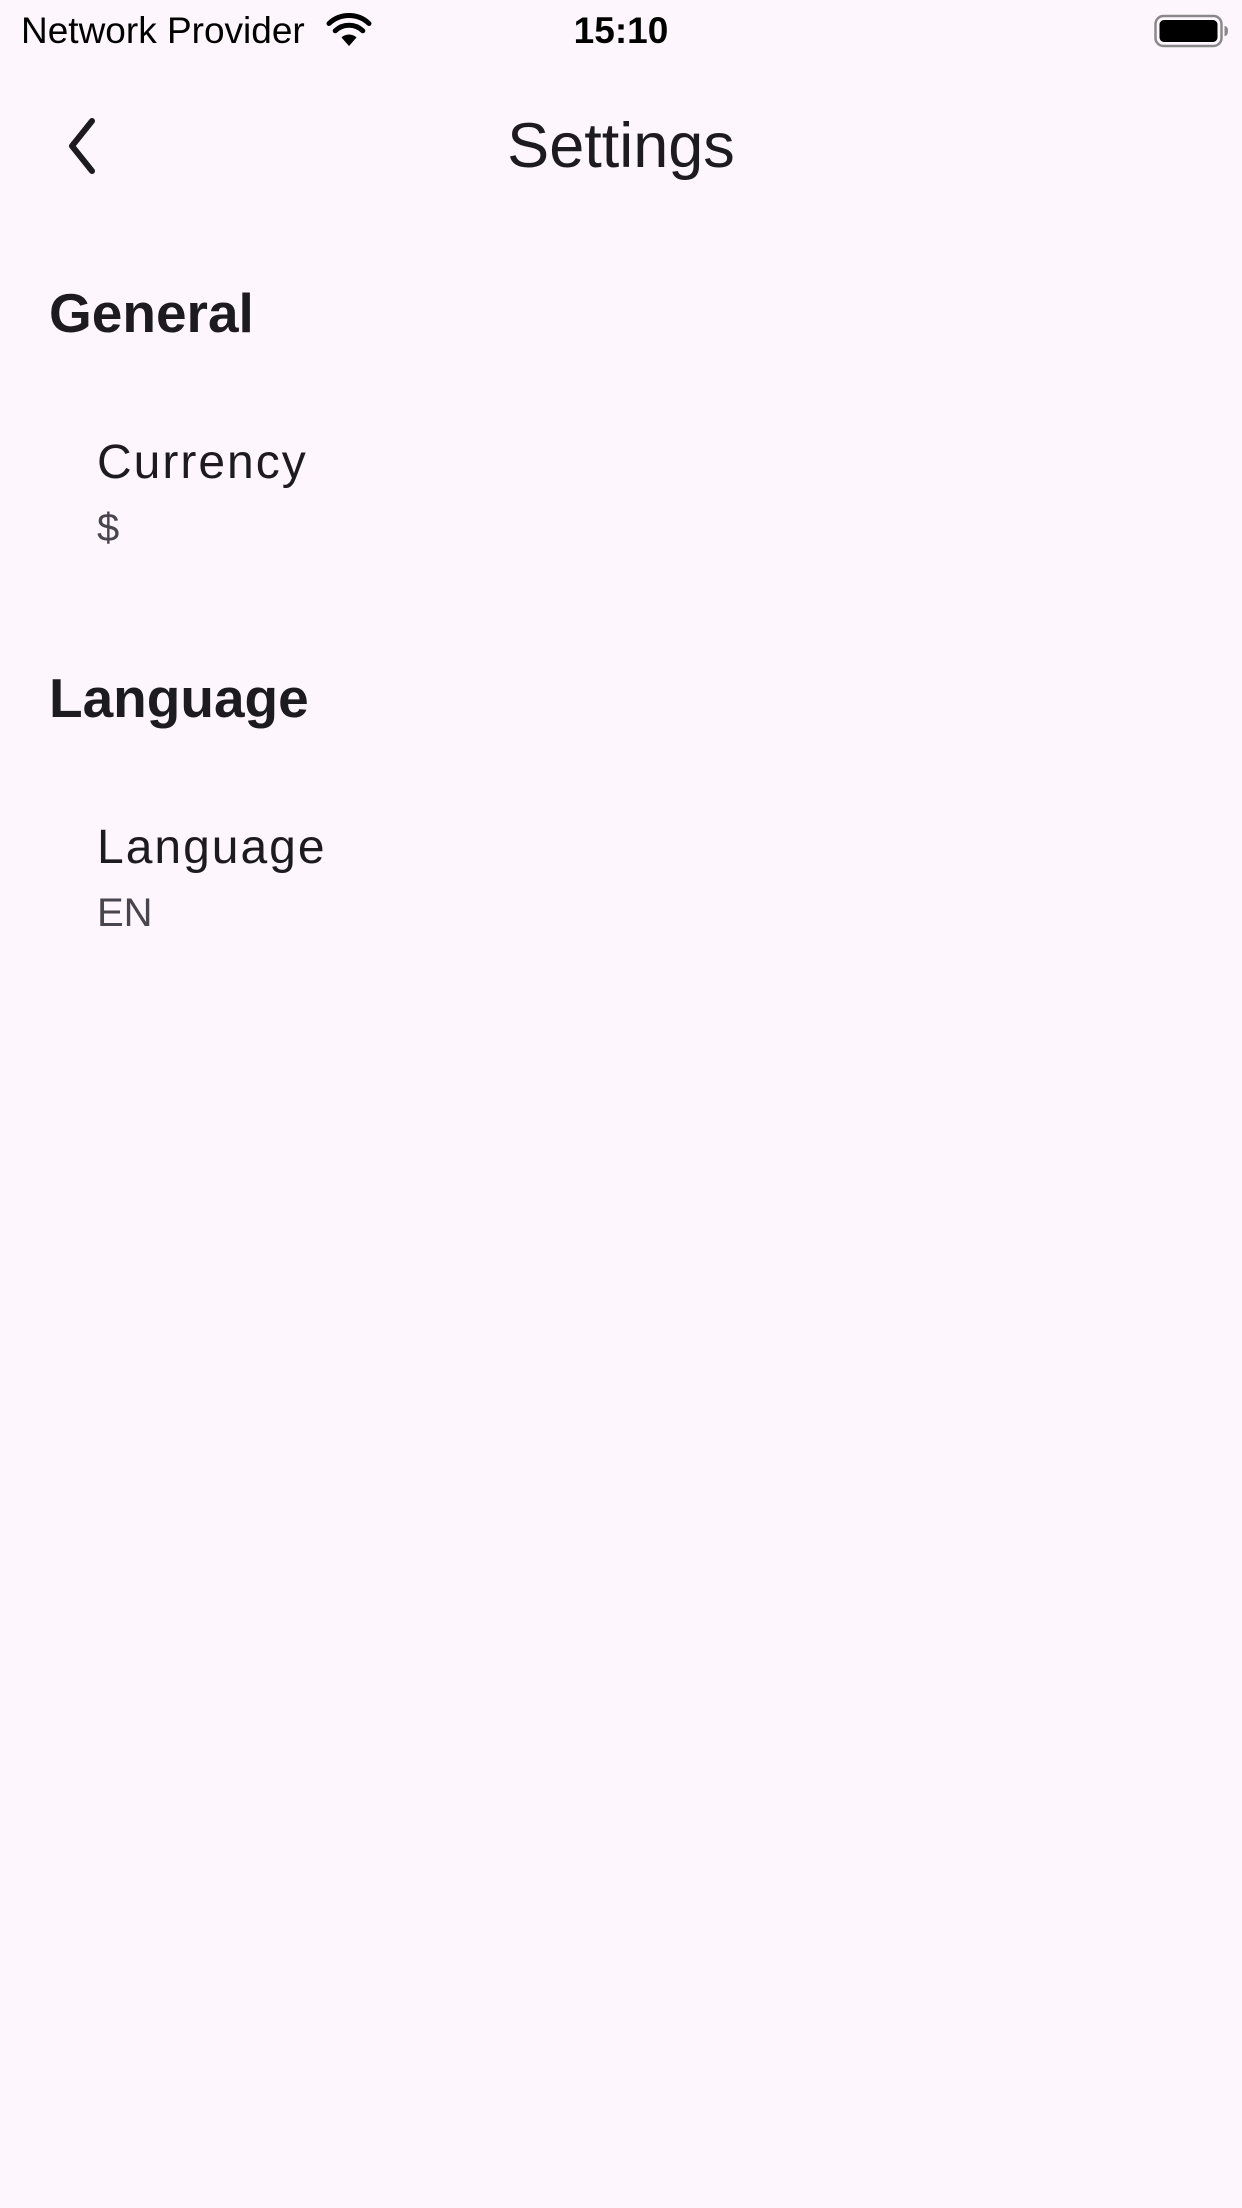 This screenshot has height=2208, width=1242. I want to click on page-title: Settings, so click(621, 146).